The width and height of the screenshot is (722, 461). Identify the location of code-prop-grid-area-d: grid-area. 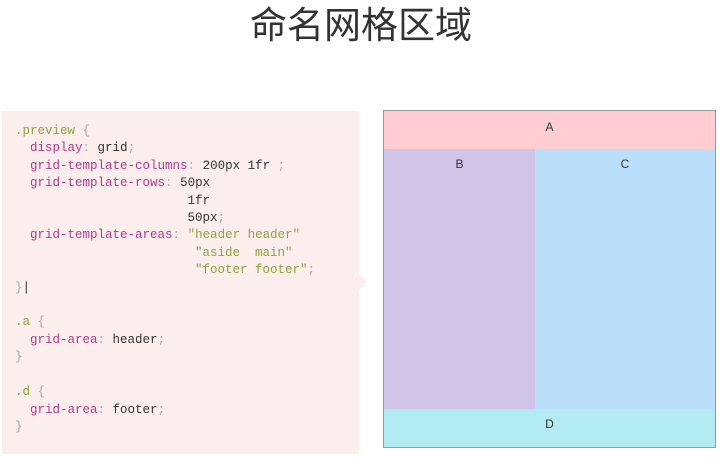
(64, 409).